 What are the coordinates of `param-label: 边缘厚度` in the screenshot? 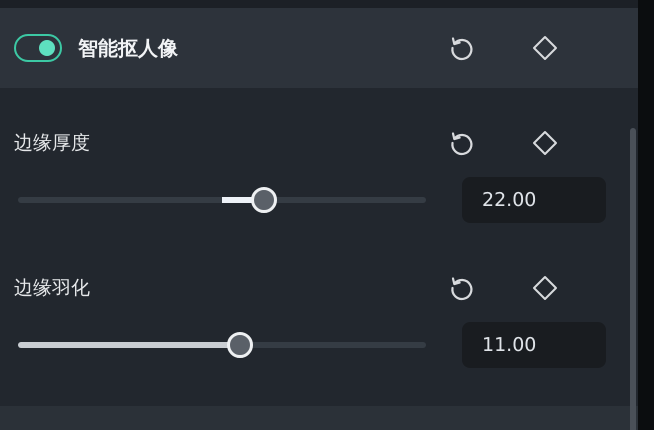 It's located at (52, 143).